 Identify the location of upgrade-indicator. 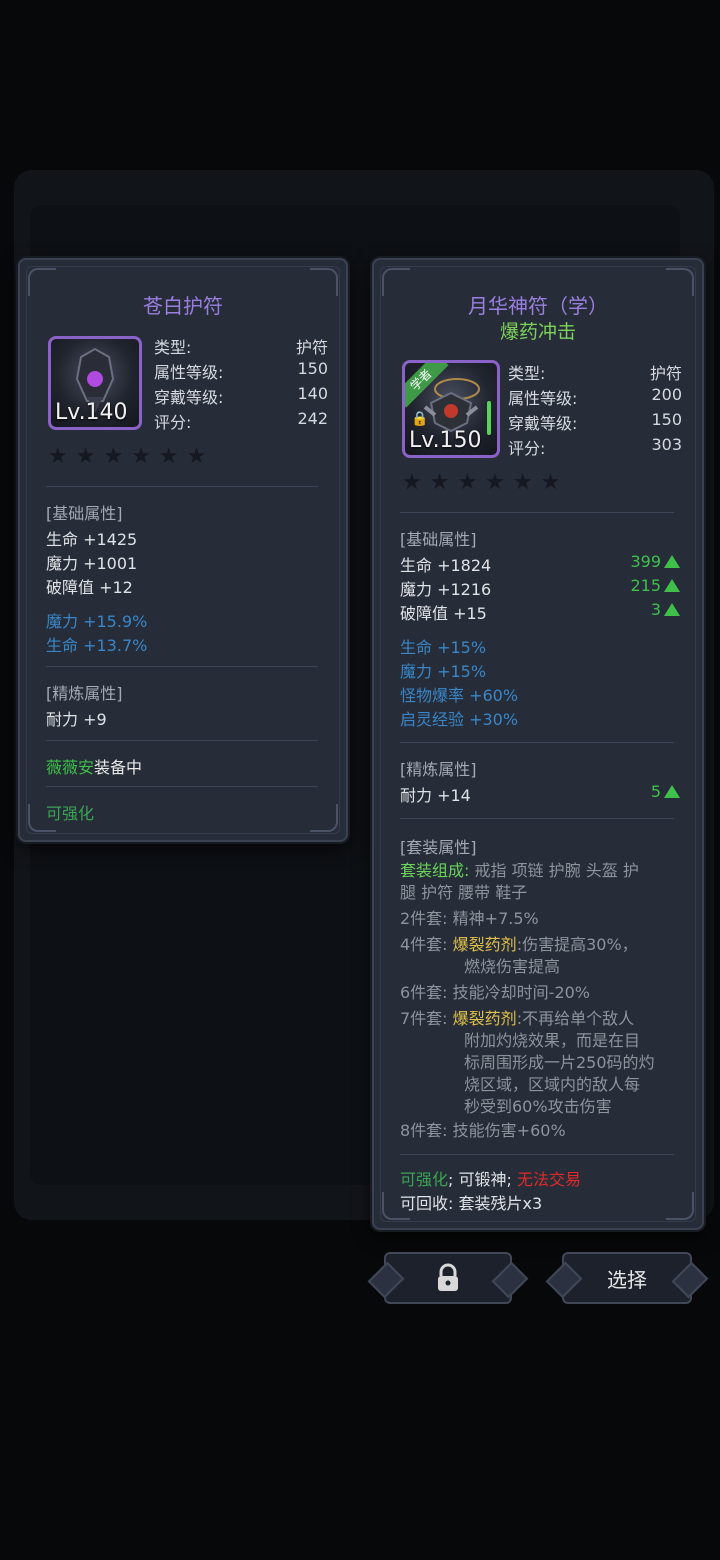
(489, 418).